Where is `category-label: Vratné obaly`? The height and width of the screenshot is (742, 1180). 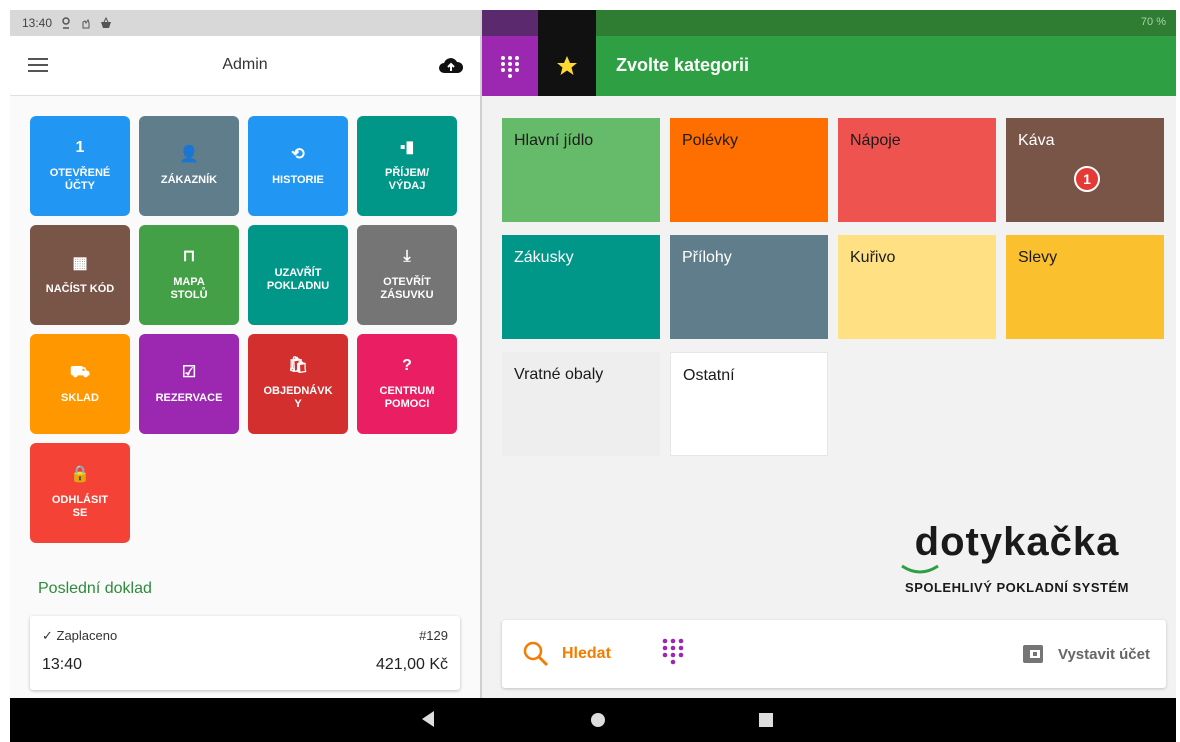
category-label: Vratné obaly is located at coordinates (559, 374).